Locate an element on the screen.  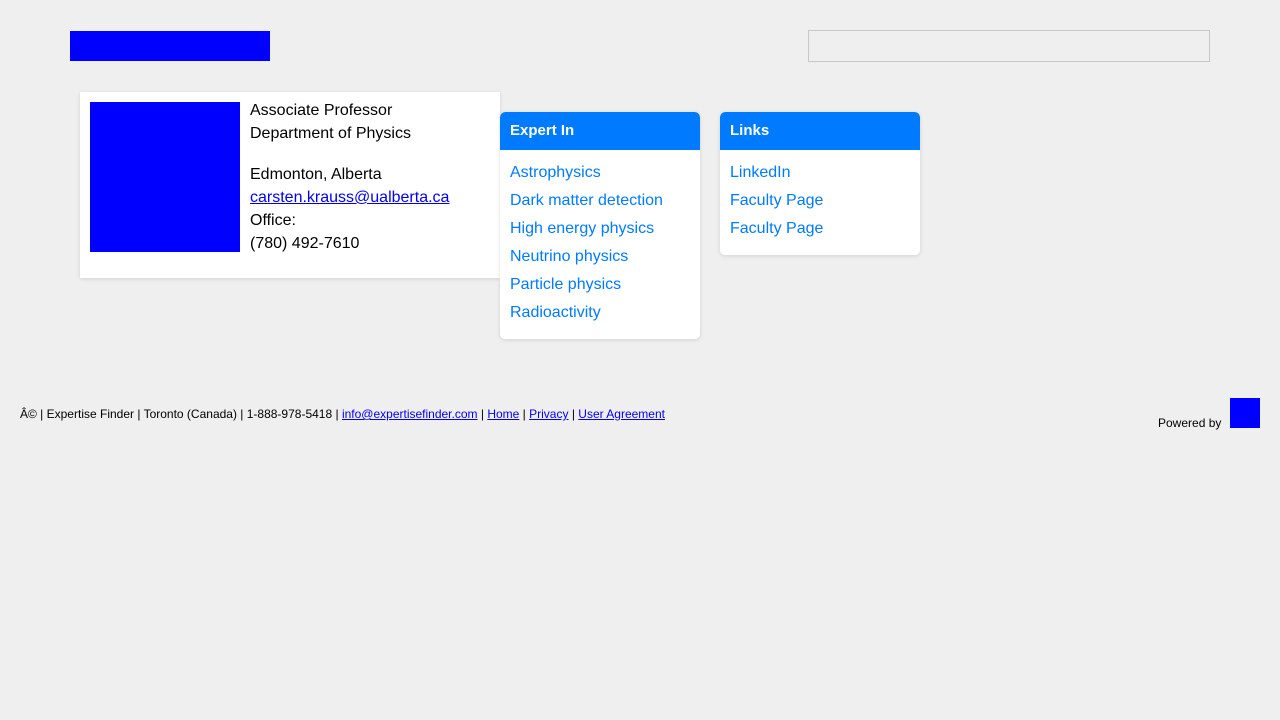
expert-in-heading: Expert In is located at coordinates (600, 131).